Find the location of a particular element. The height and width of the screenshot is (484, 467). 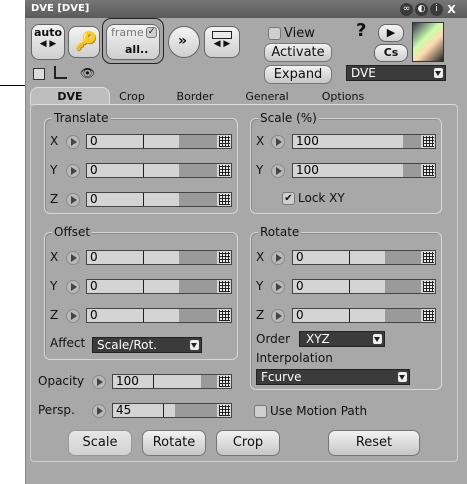

opacity-label: Opacity is located at coordinates (61, 381).